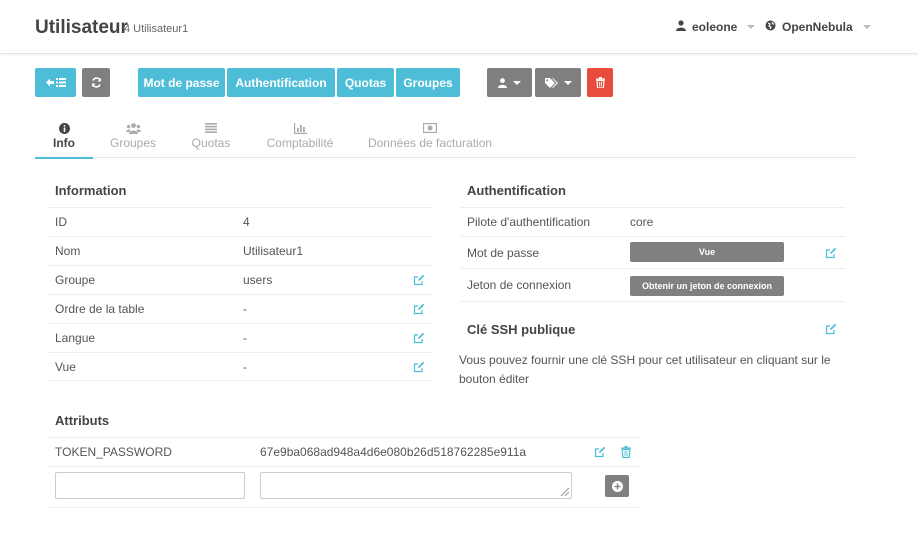 Image resolution: width=918 pixels, height=544 pixels. Describe the element at coordinates (521, 329) in the screenshot. I see `ssh-title: Clé SSH publique` at that location.